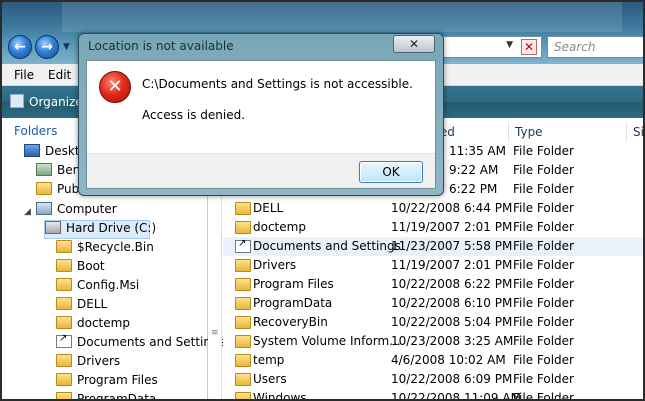  What do you see at coordinates (56, 102) in the screenshot?
I see `organize-label: Organize` at bounding box center [56, 102].